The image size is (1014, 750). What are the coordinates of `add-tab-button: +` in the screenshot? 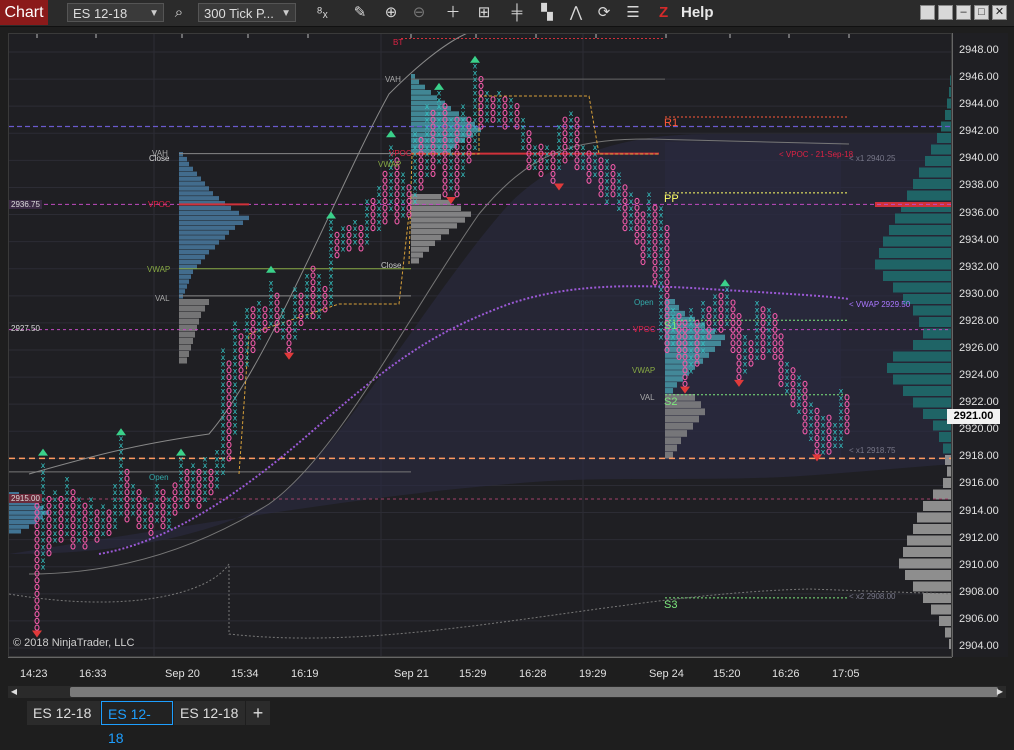 It's located at (258, 713).